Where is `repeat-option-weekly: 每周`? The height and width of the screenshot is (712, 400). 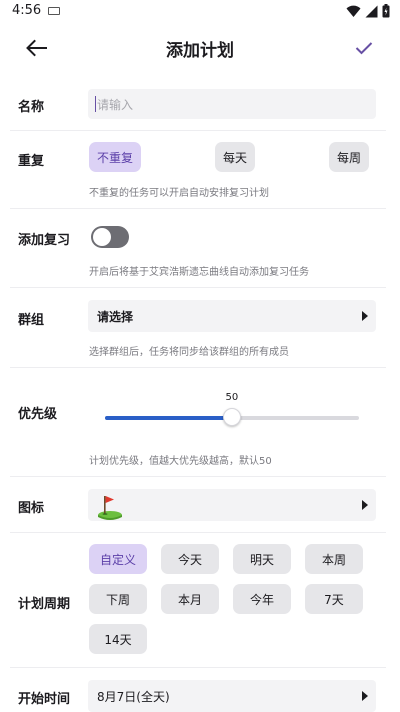
repeat-option-weekly: 每周 is located at coordinates (349, 157).